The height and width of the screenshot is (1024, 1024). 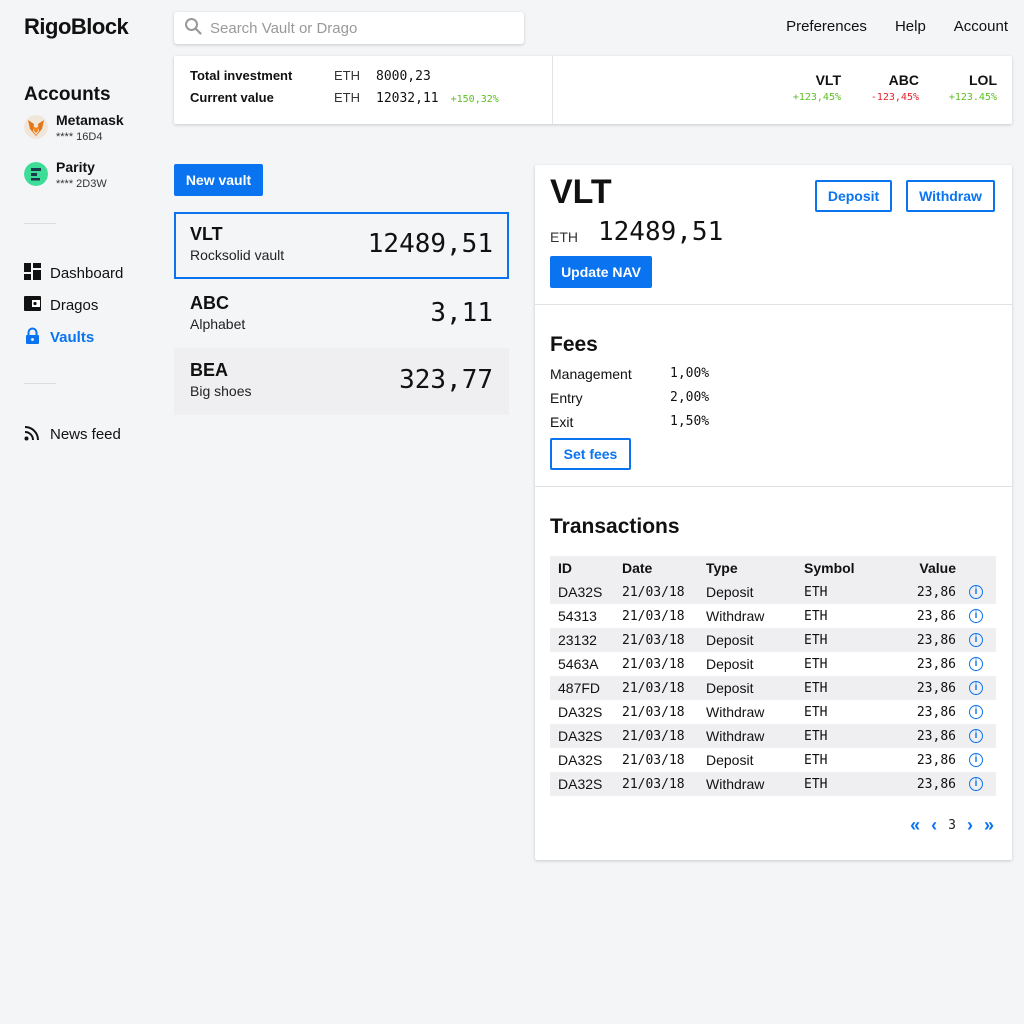 I want to click on vault-code: ABC, so click(x=209, y=303).